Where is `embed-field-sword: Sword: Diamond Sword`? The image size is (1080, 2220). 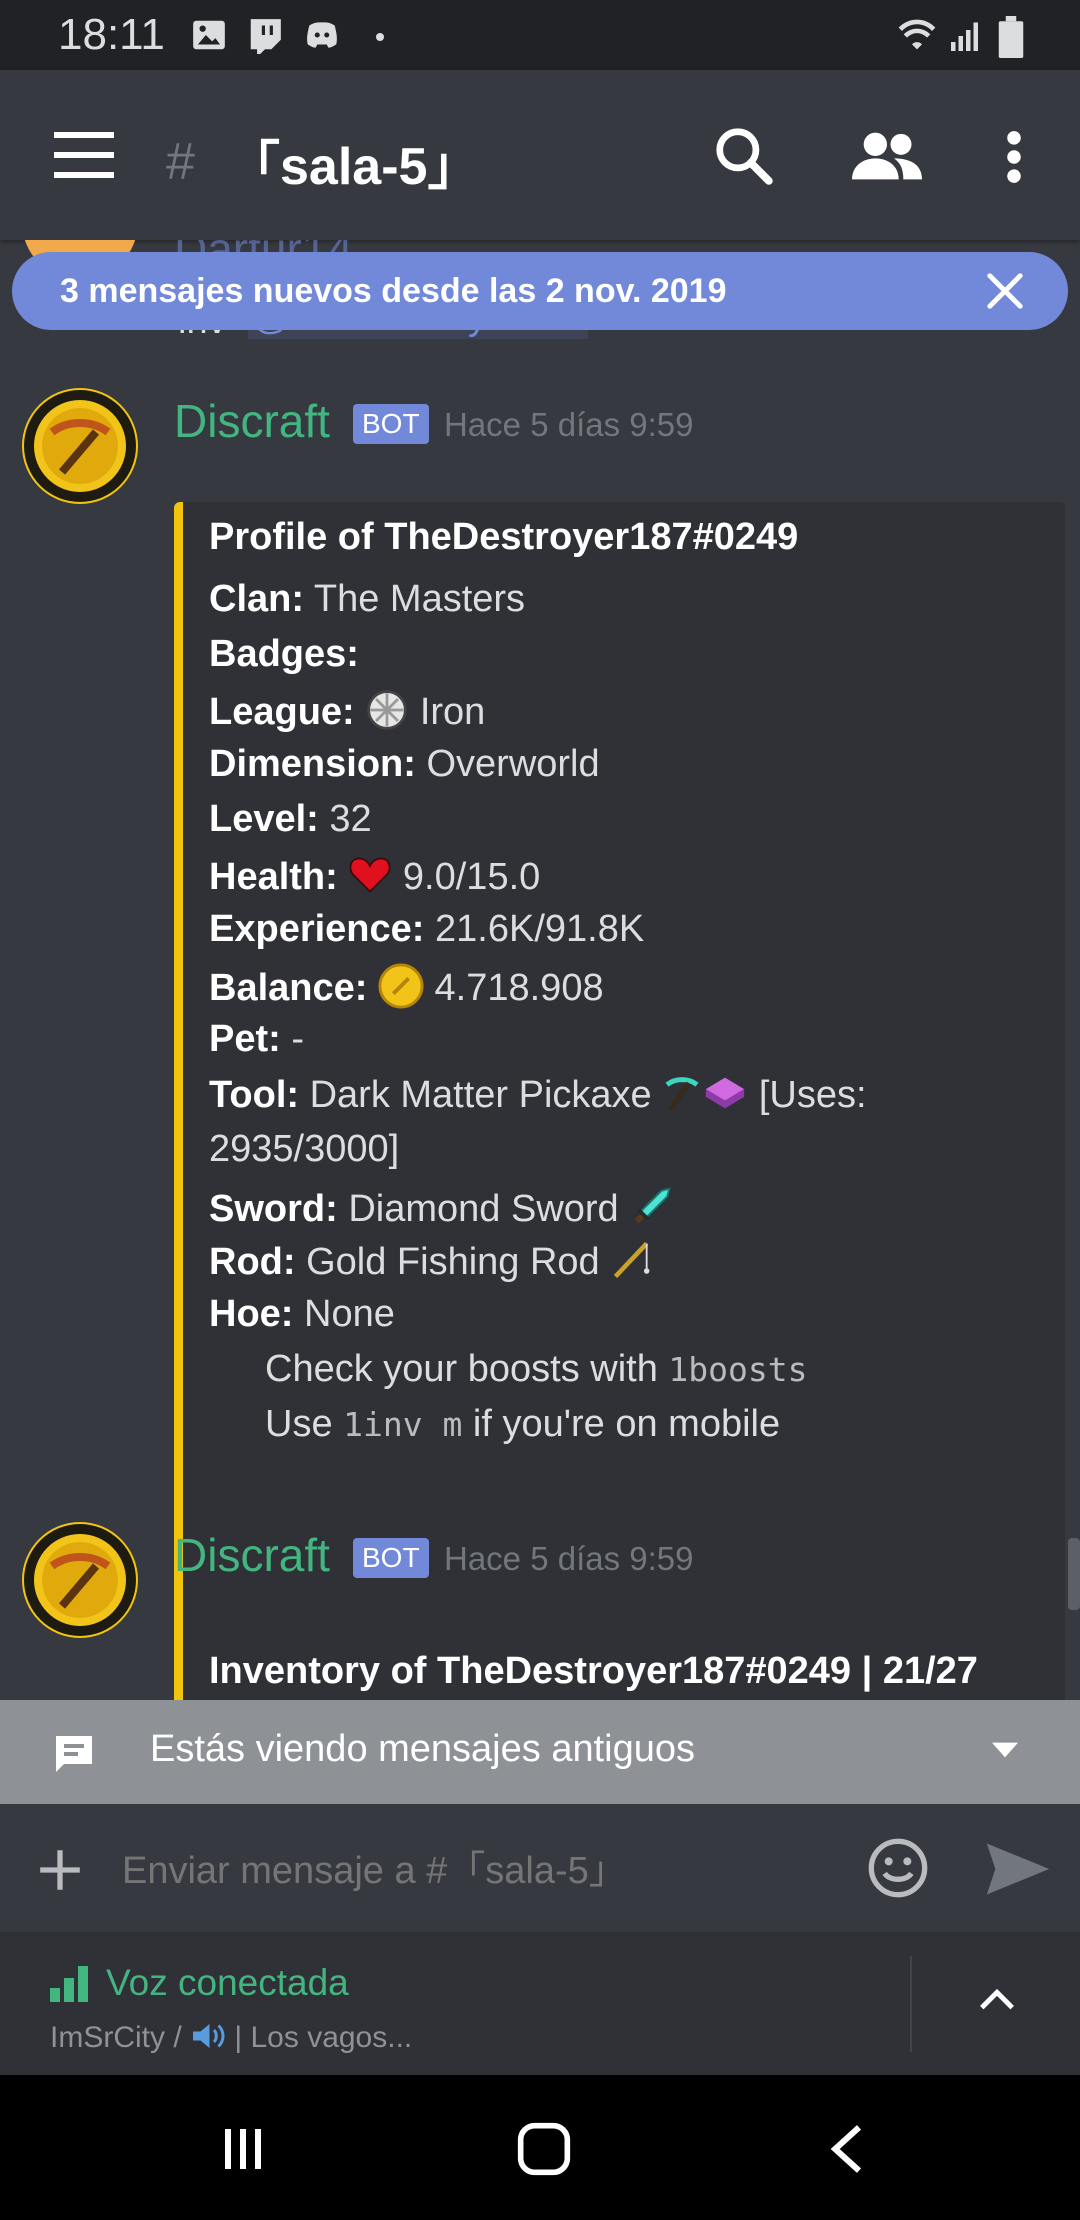
embed-field-sword: Sword: Diamond Sword is located at coordinates (442, 1207).